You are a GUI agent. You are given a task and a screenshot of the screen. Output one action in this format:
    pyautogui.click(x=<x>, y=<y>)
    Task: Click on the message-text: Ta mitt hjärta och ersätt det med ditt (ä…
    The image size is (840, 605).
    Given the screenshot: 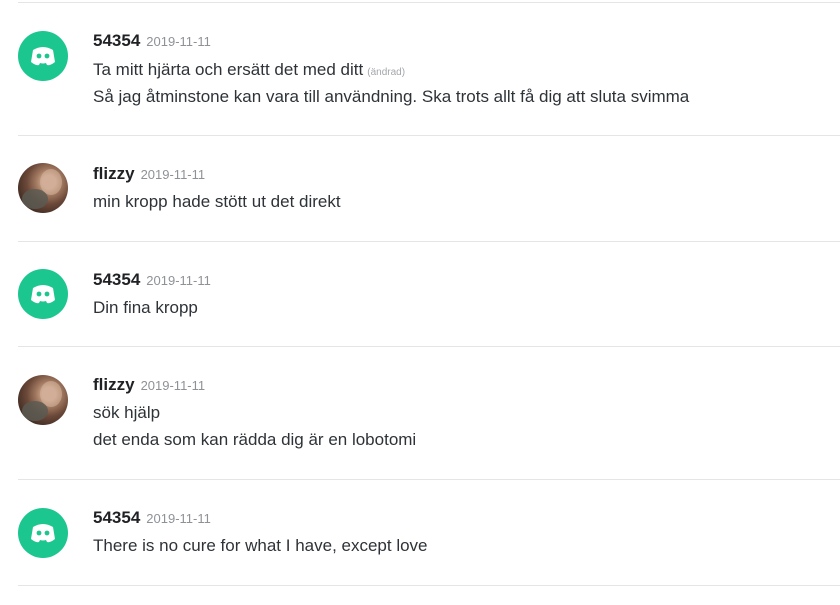 What is the action you would take?
    pyautogui.click(x=249, y=70)
    